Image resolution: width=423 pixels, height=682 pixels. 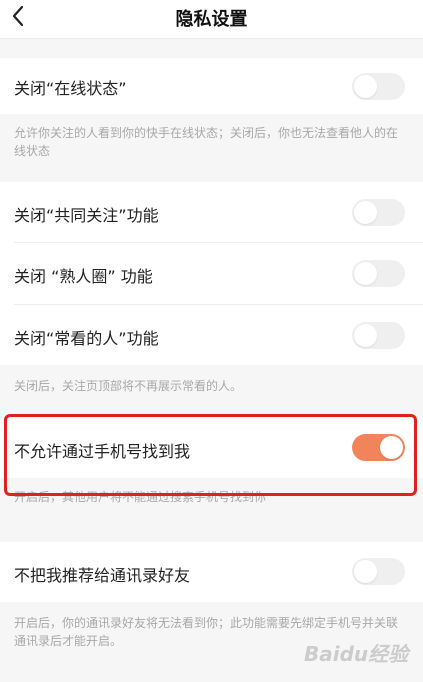 I want to click on find-by-phone-description: 开启后，其他用户将不能通过搜索手机号找到你, so click(x=140, y=497).